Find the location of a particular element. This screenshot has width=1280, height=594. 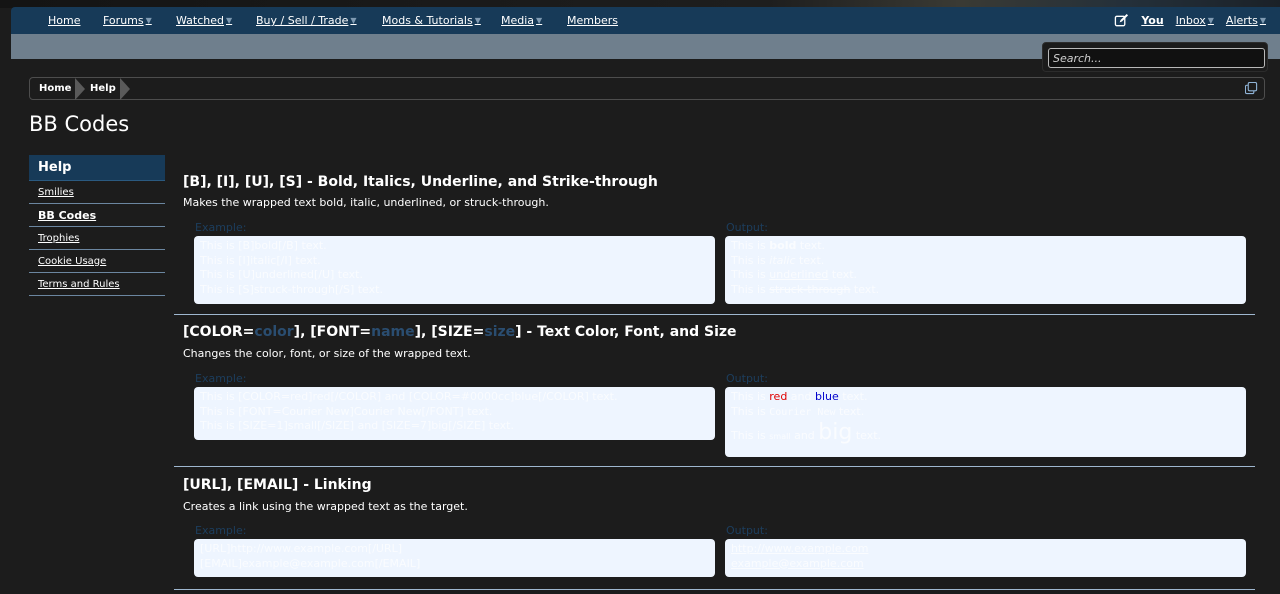

title-text: ], [FONT= is located at coordinates (332, 332).